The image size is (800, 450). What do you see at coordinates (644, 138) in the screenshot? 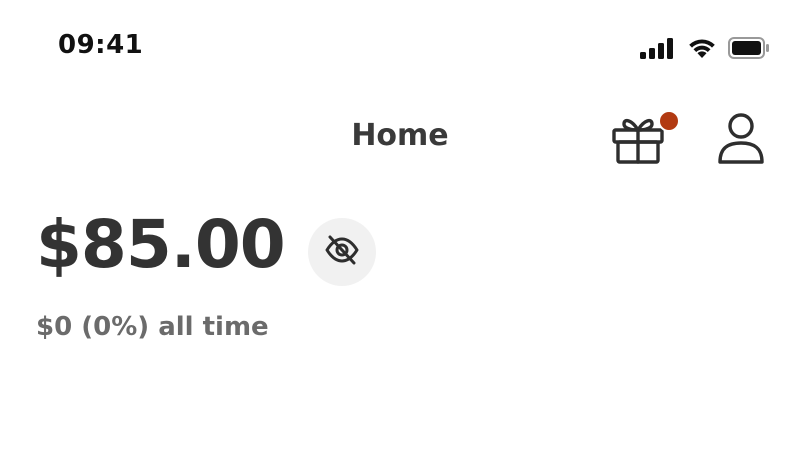
I see `rewards-gift-button` at bounding box center [644, 138].